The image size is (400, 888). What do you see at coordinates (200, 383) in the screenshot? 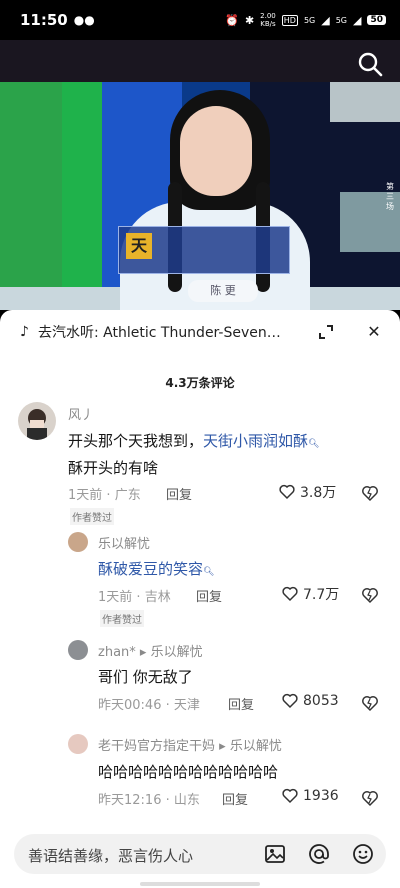
I see `comments-count: 4.3万条评论` at bounding box center [200, 383].